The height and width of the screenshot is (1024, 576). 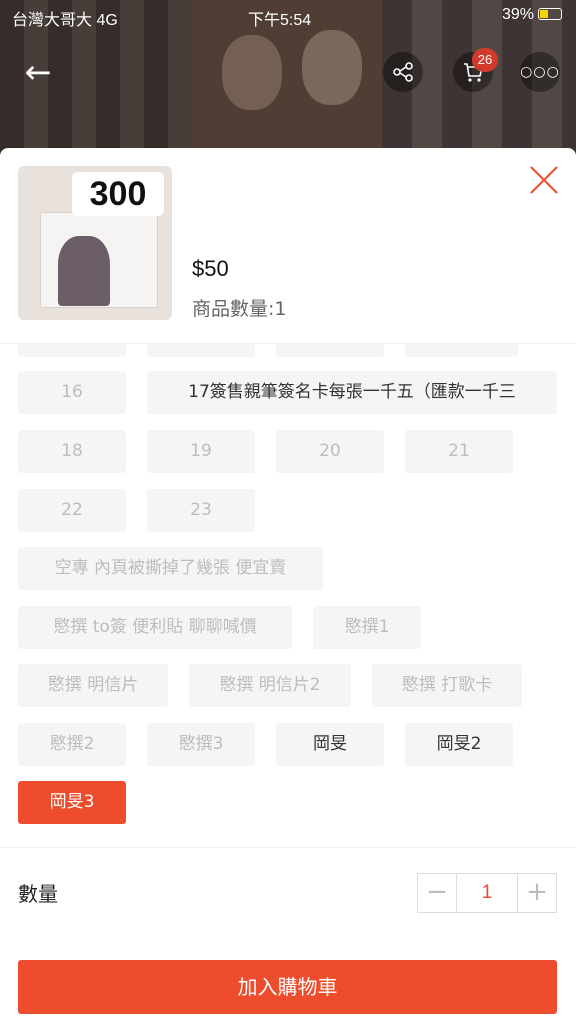 What do you see at coordinates (544, 180) in the screenshot?
I see `close-icon` at bounding box center [544, 180].